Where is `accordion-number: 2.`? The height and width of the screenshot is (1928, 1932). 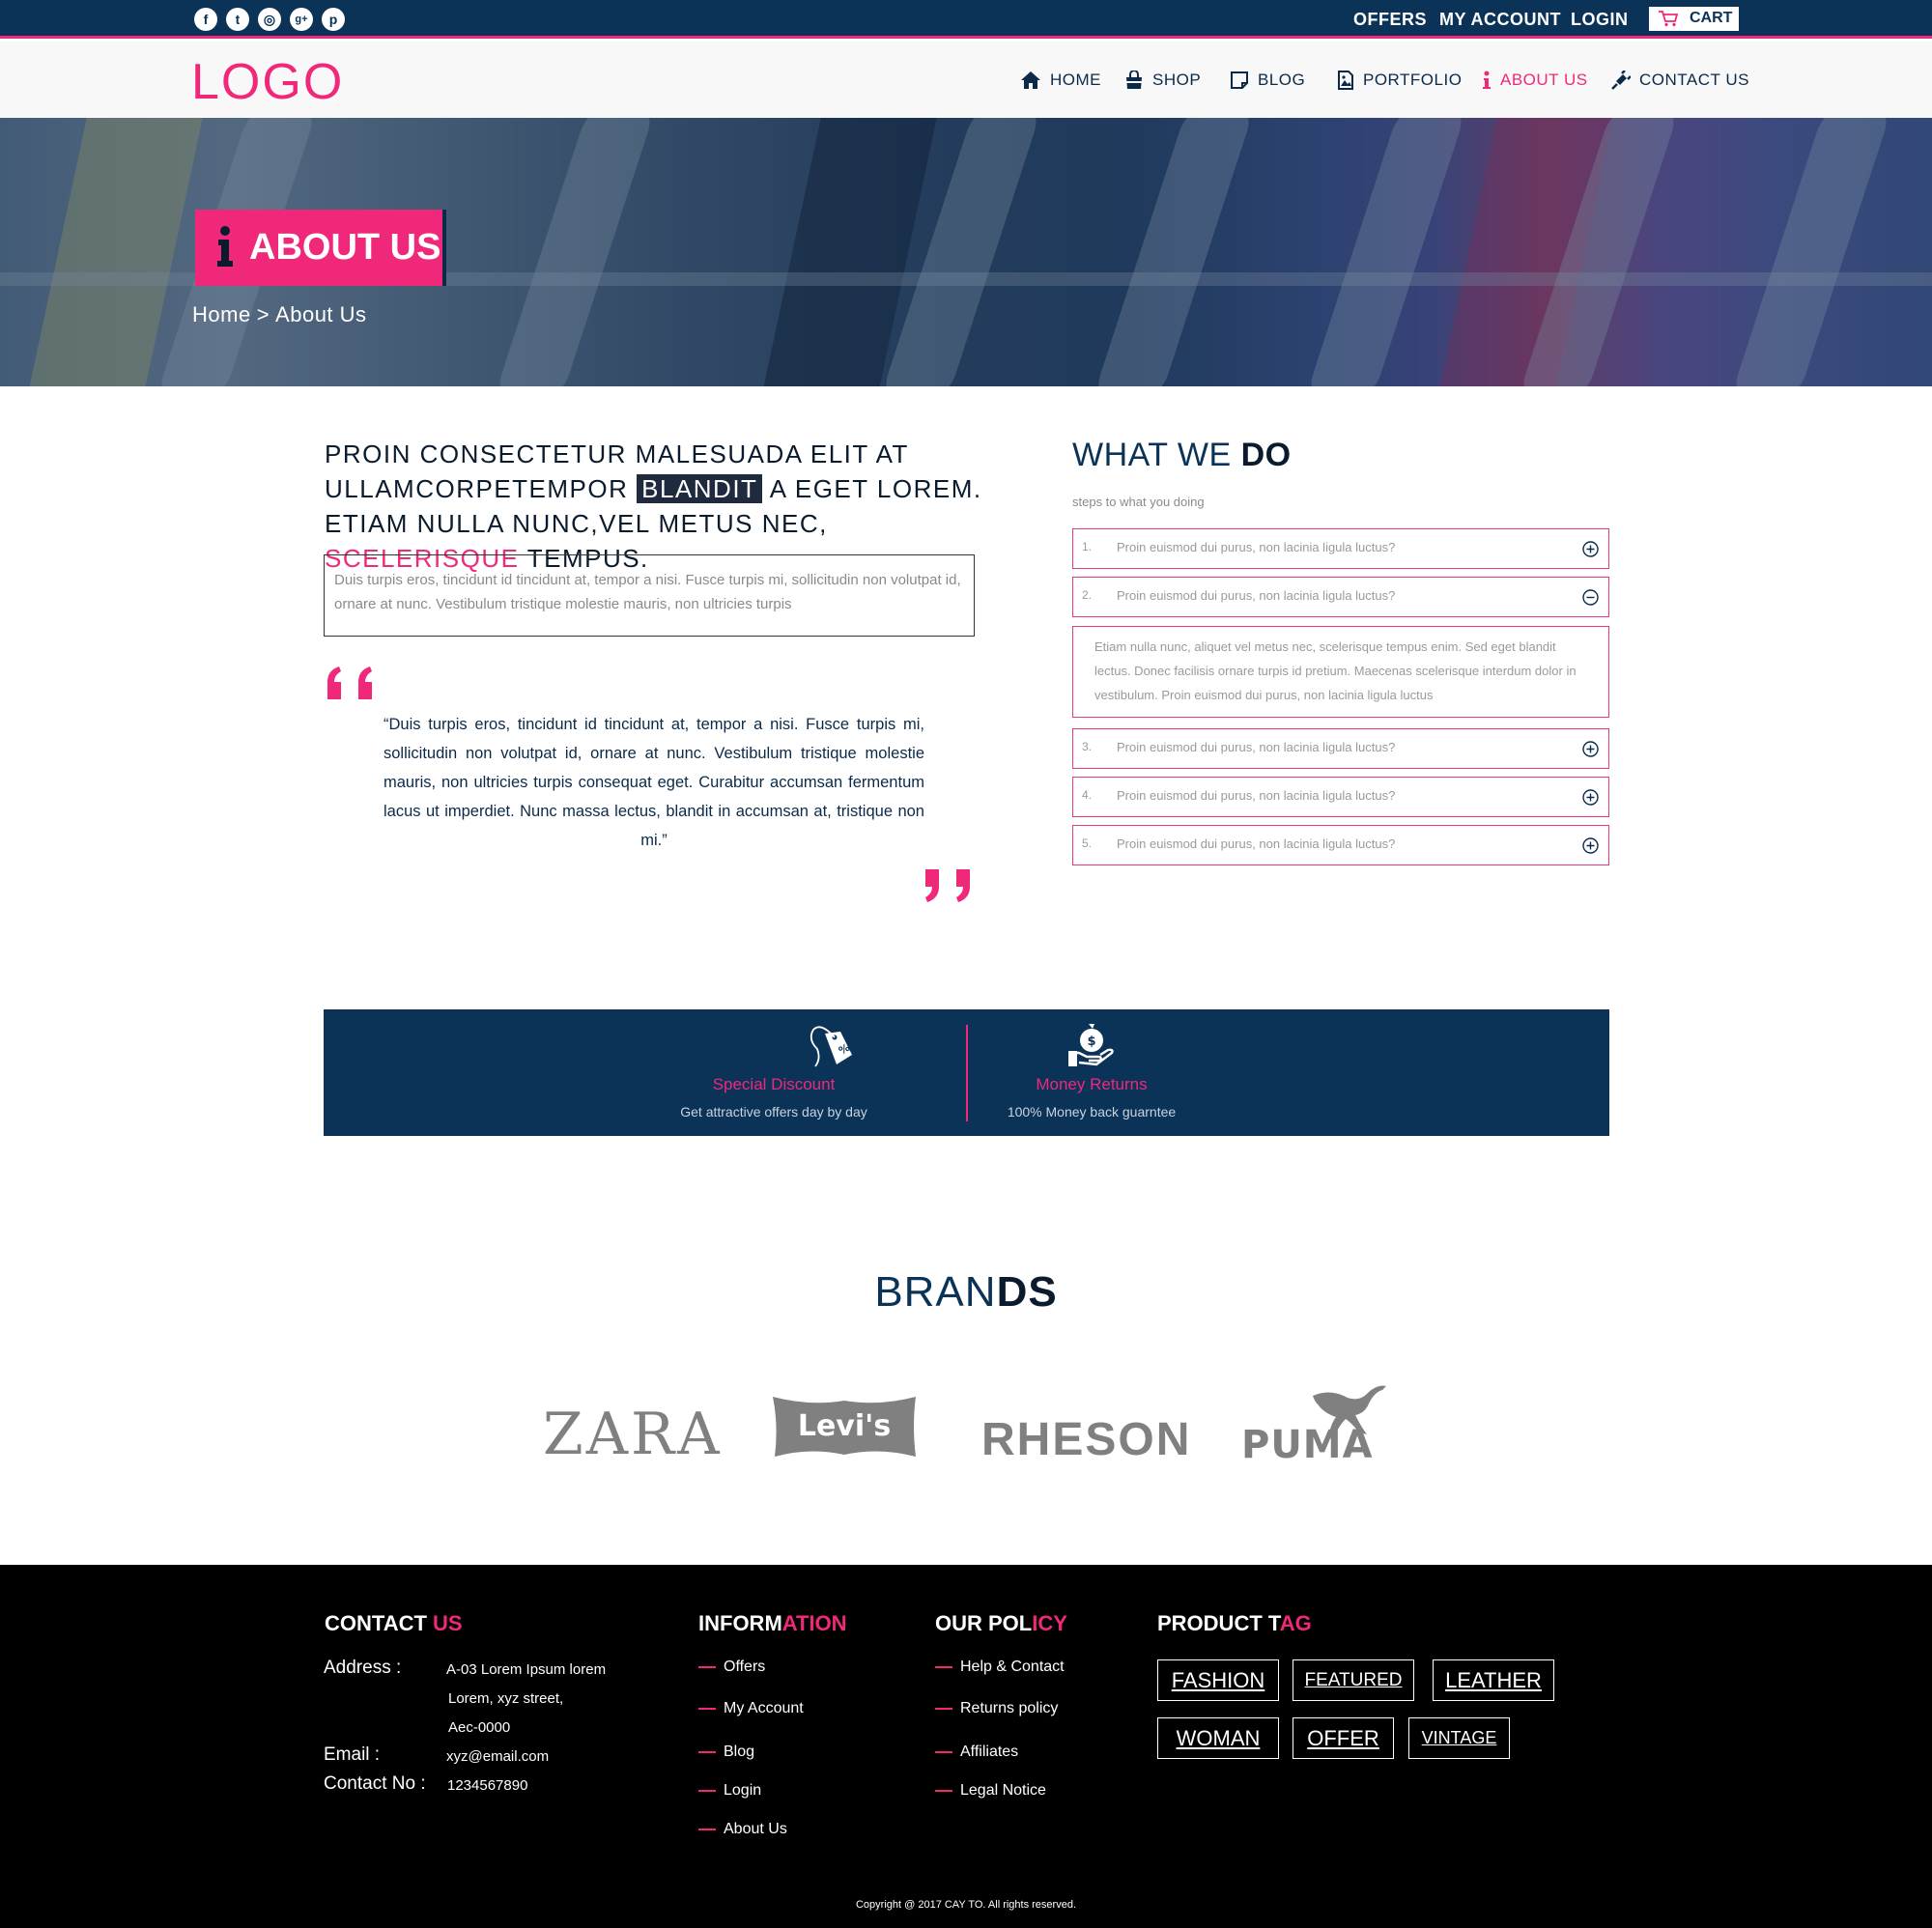 accordion-number: 2. is located at coordinates (1087, 595).